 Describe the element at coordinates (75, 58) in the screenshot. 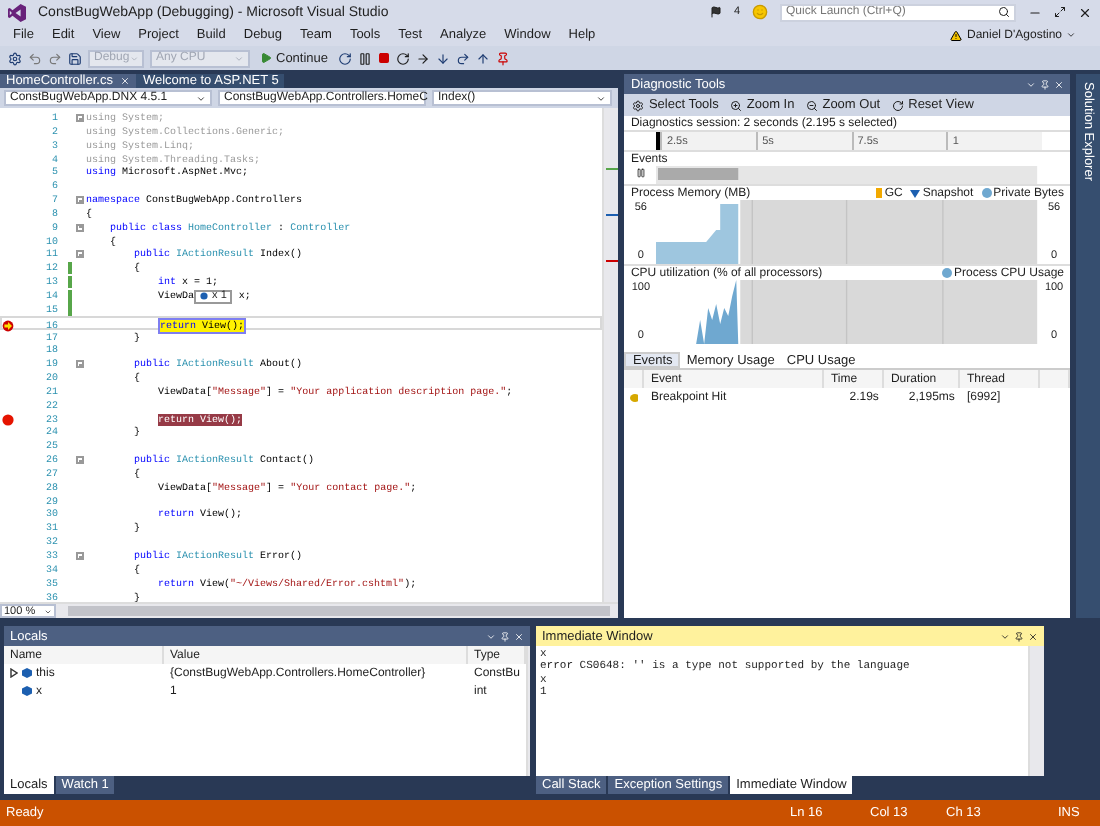

I see `save-icon` at that location.